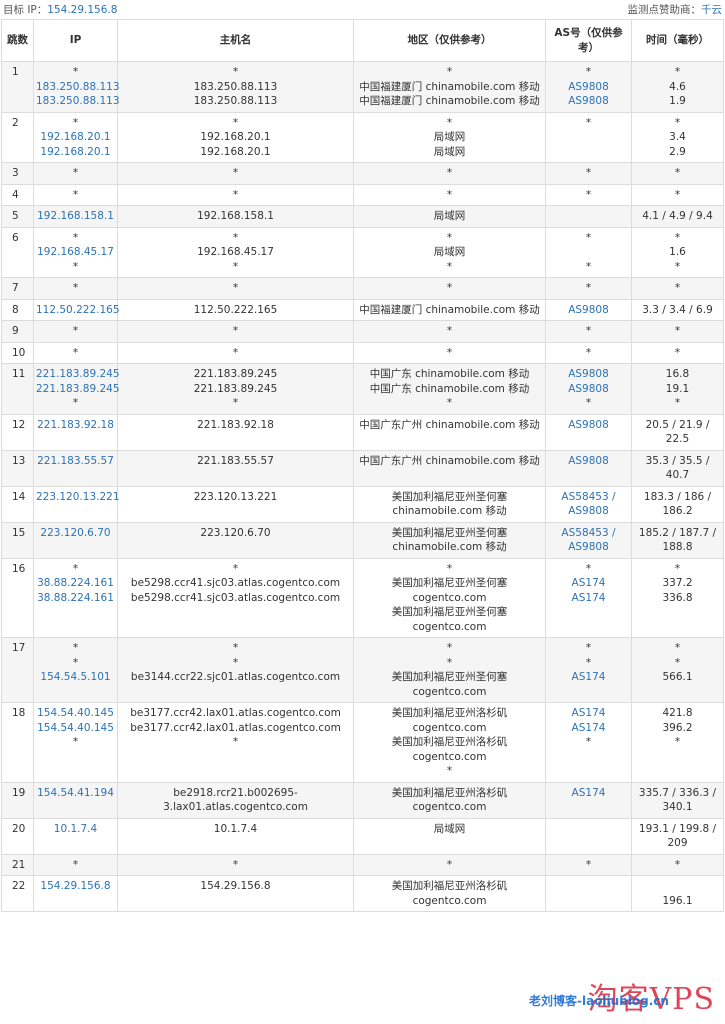  What do you see at coordinates (17, 216) in the screenshot?
I see `hop-cell: 5` at bounding box center [17, 216].